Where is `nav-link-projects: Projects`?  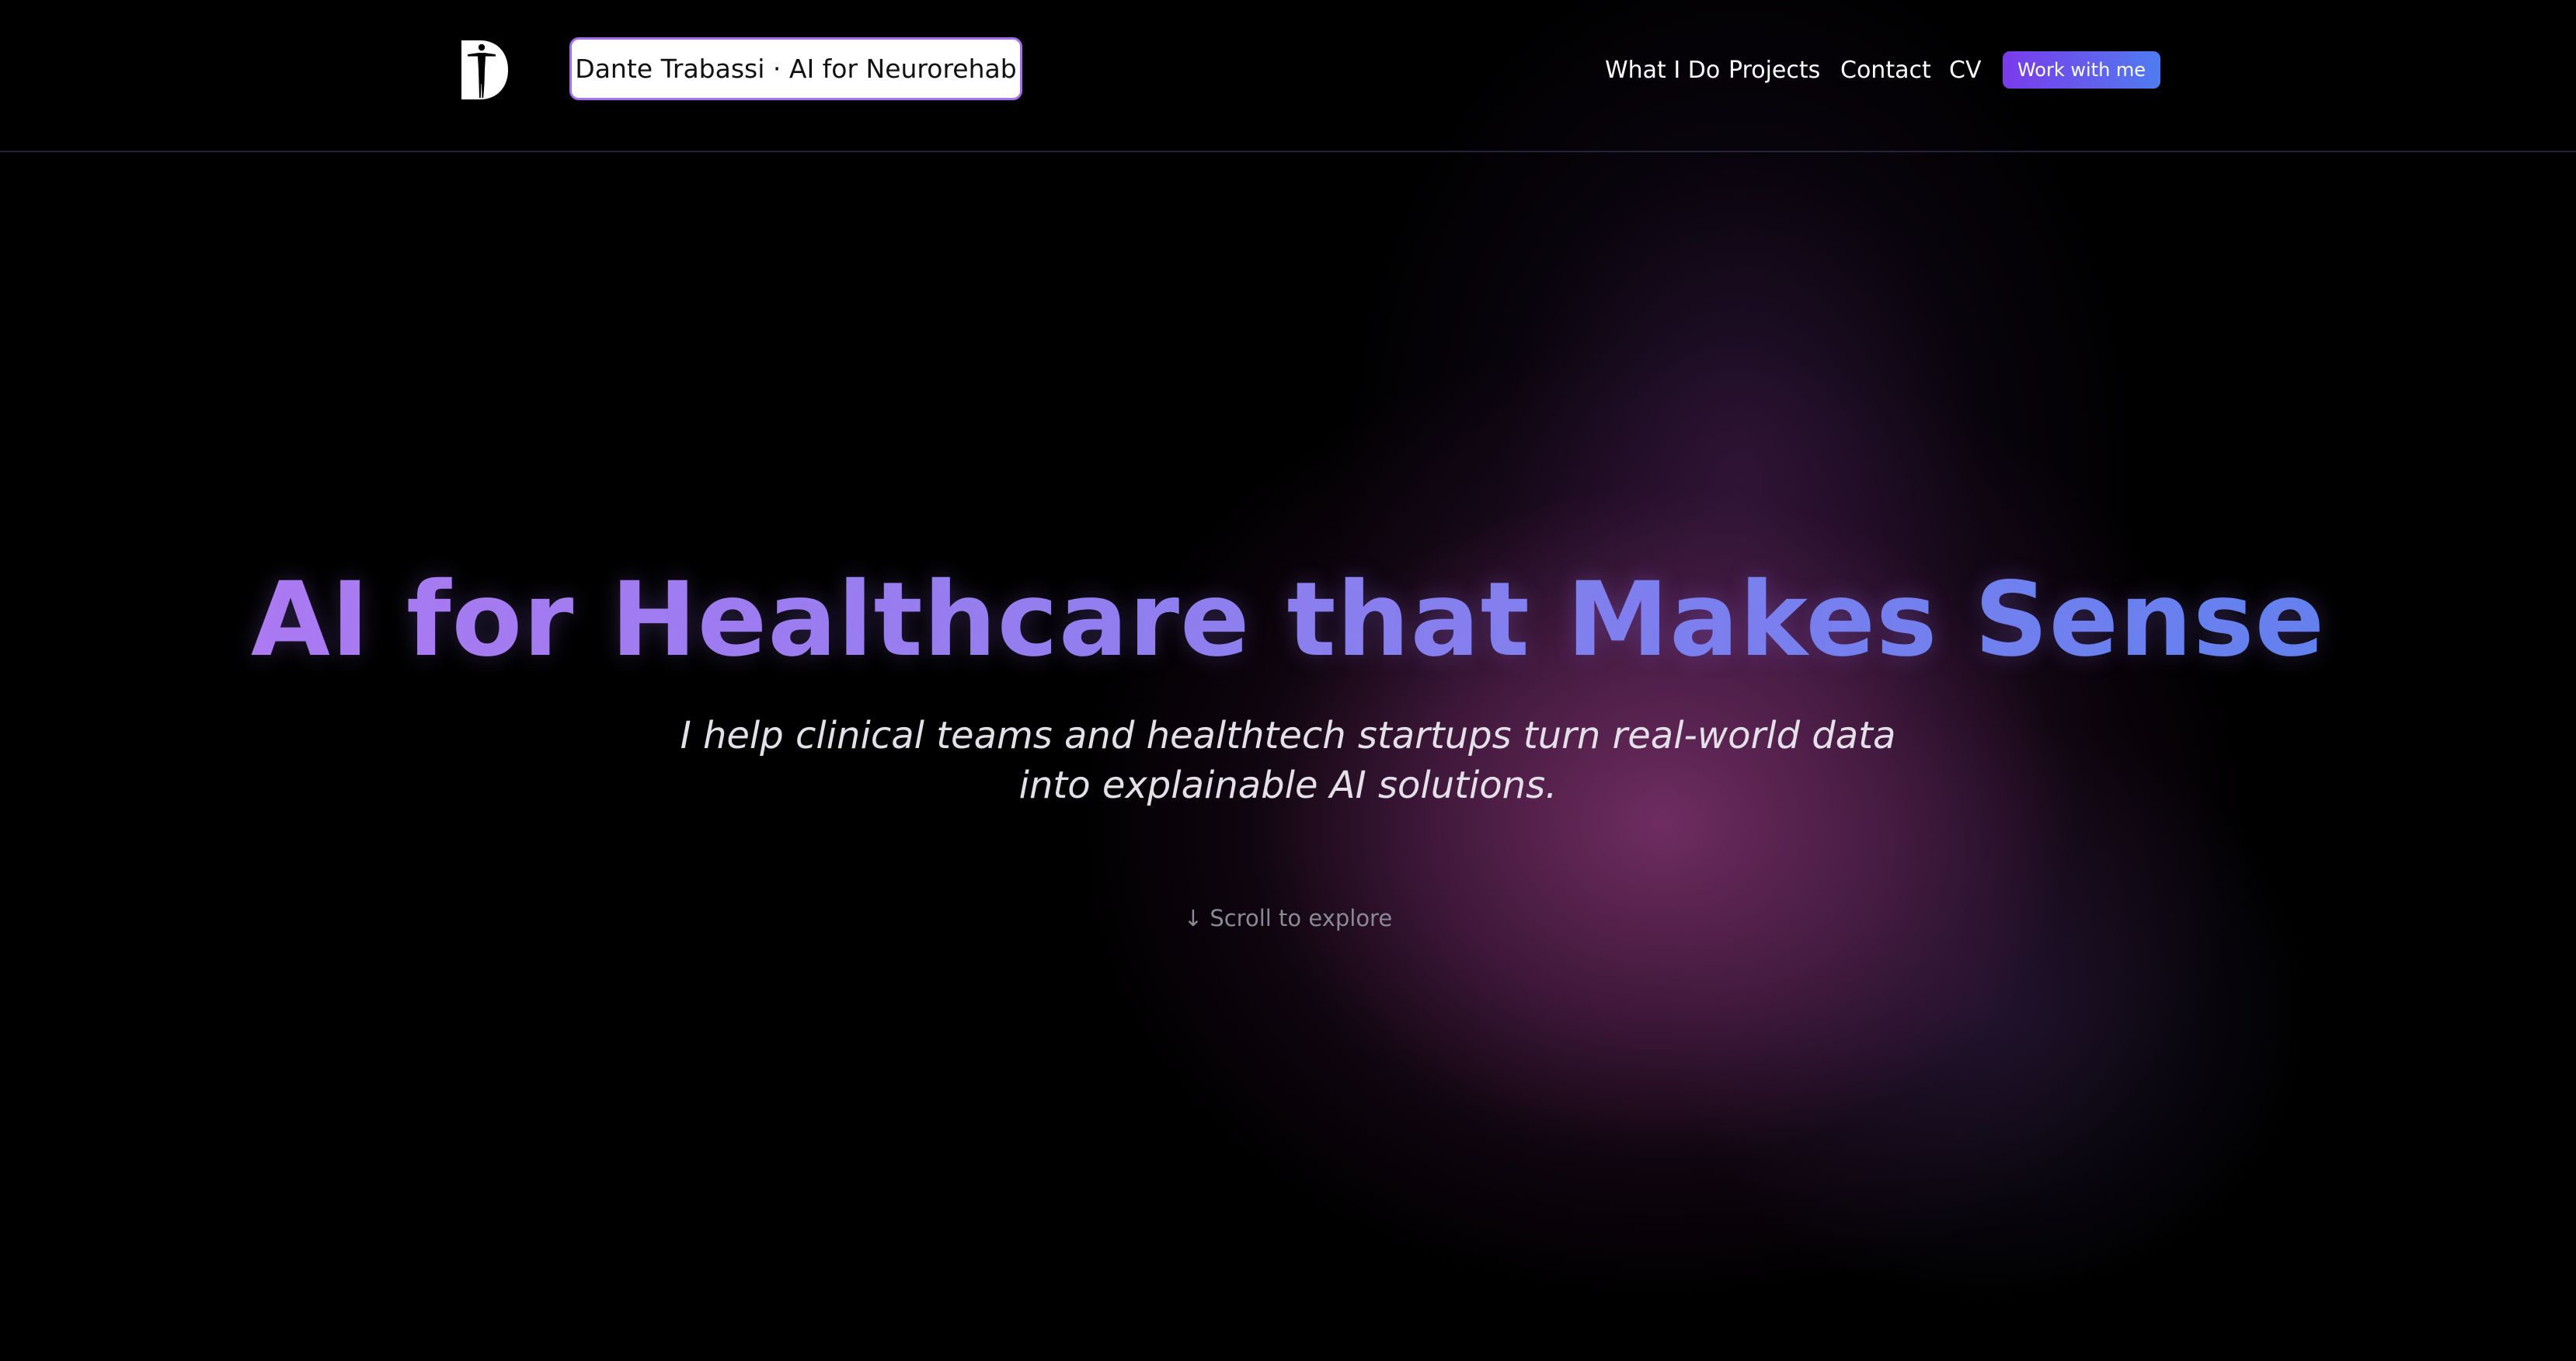 nav-link-projects: Projects is located at coordinates (1774, 70).